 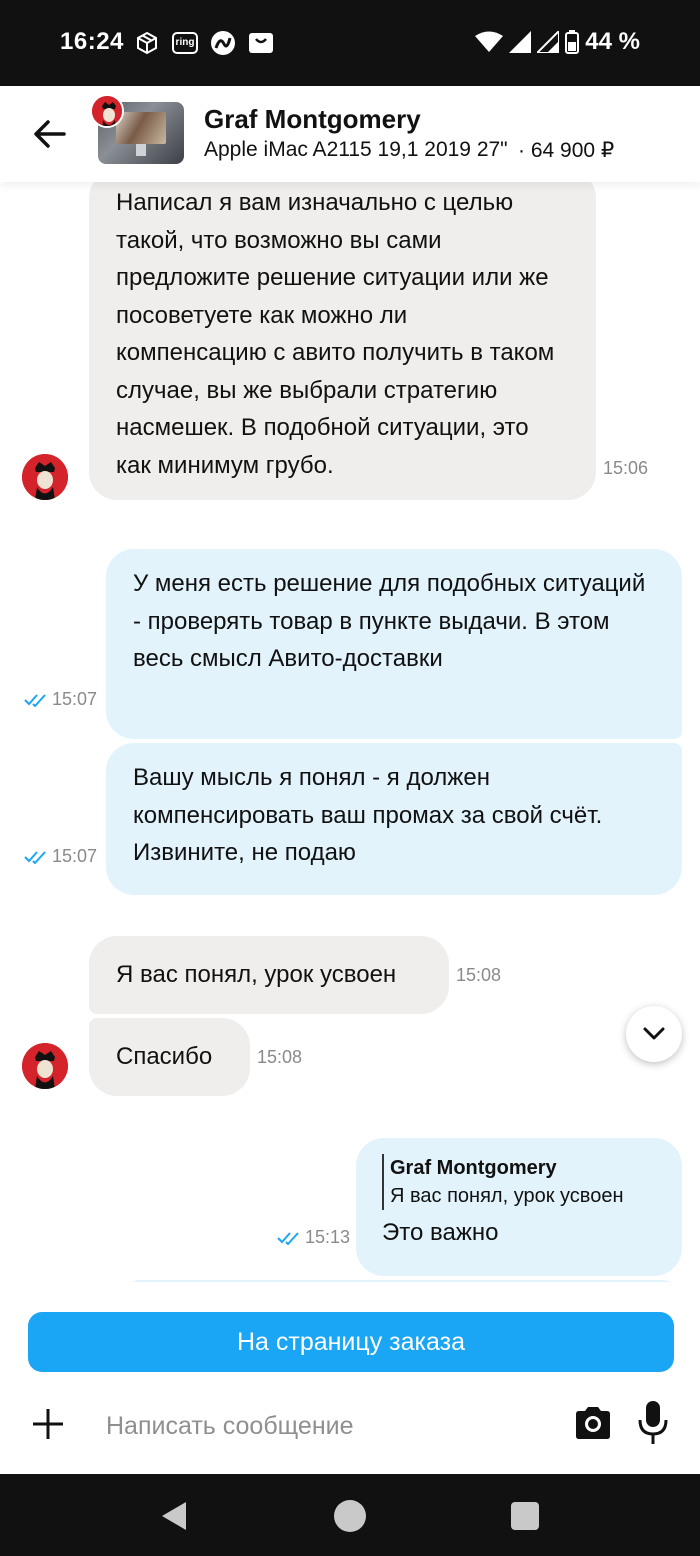 I want to click on attach-button, so click(x=48, y=1424).